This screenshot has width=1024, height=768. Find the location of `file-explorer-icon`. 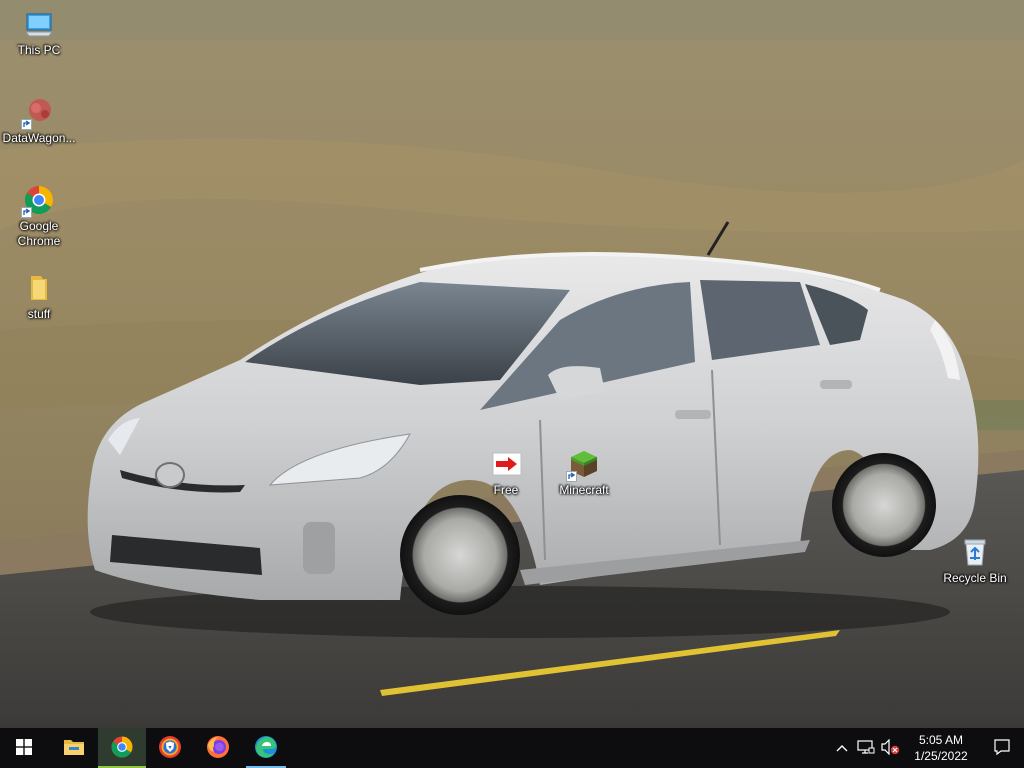

file-explorer-icon is located at coordinates (74, 748).